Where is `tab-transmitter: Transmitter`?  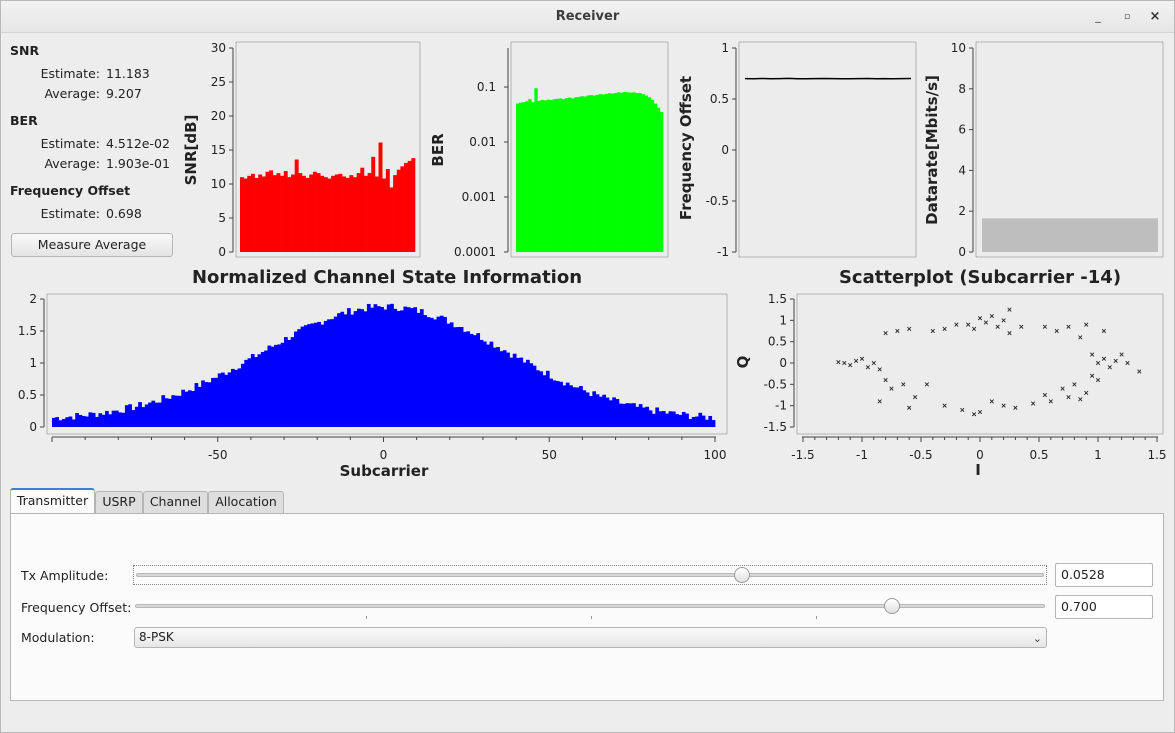
tab-transmitter: Transmitter is located at coordinates (52, 501).